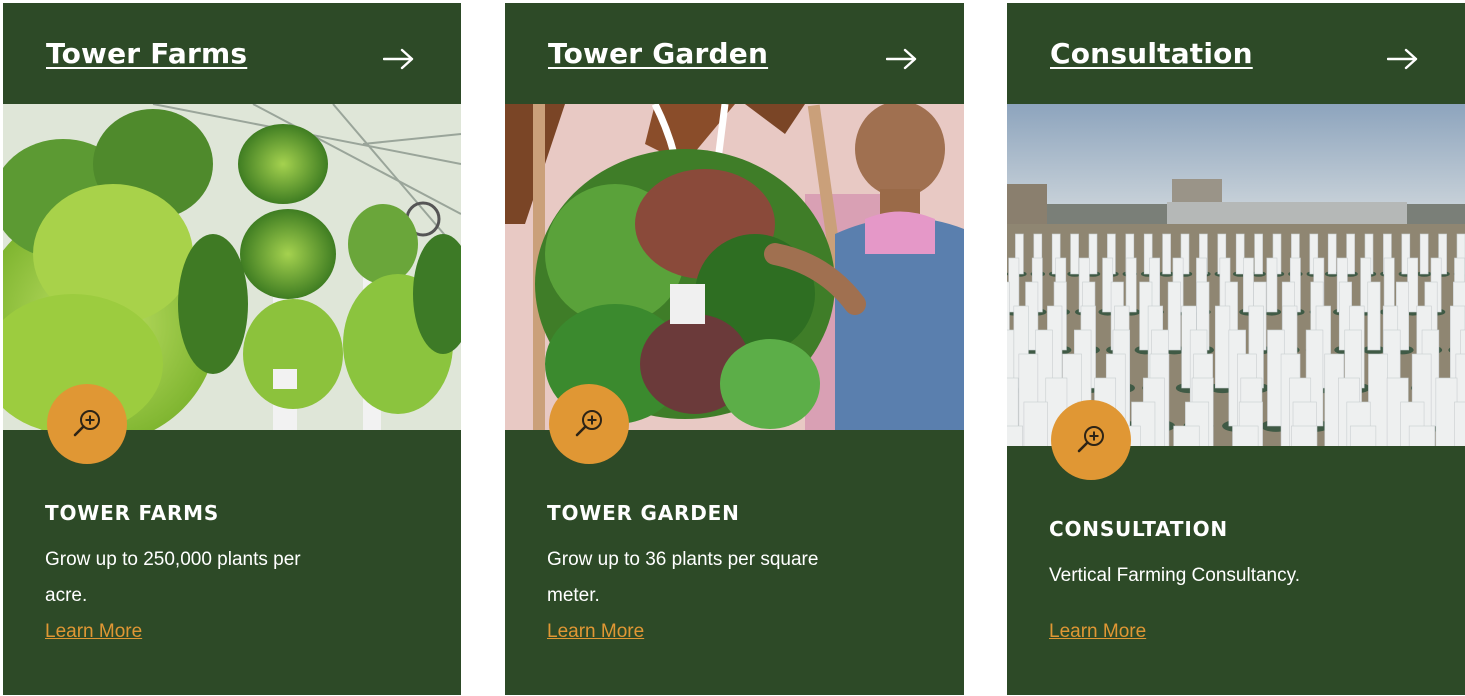 This screenshot has width=1465, height=696. I want to click on card-image-tower-garden, so click(734, 267).